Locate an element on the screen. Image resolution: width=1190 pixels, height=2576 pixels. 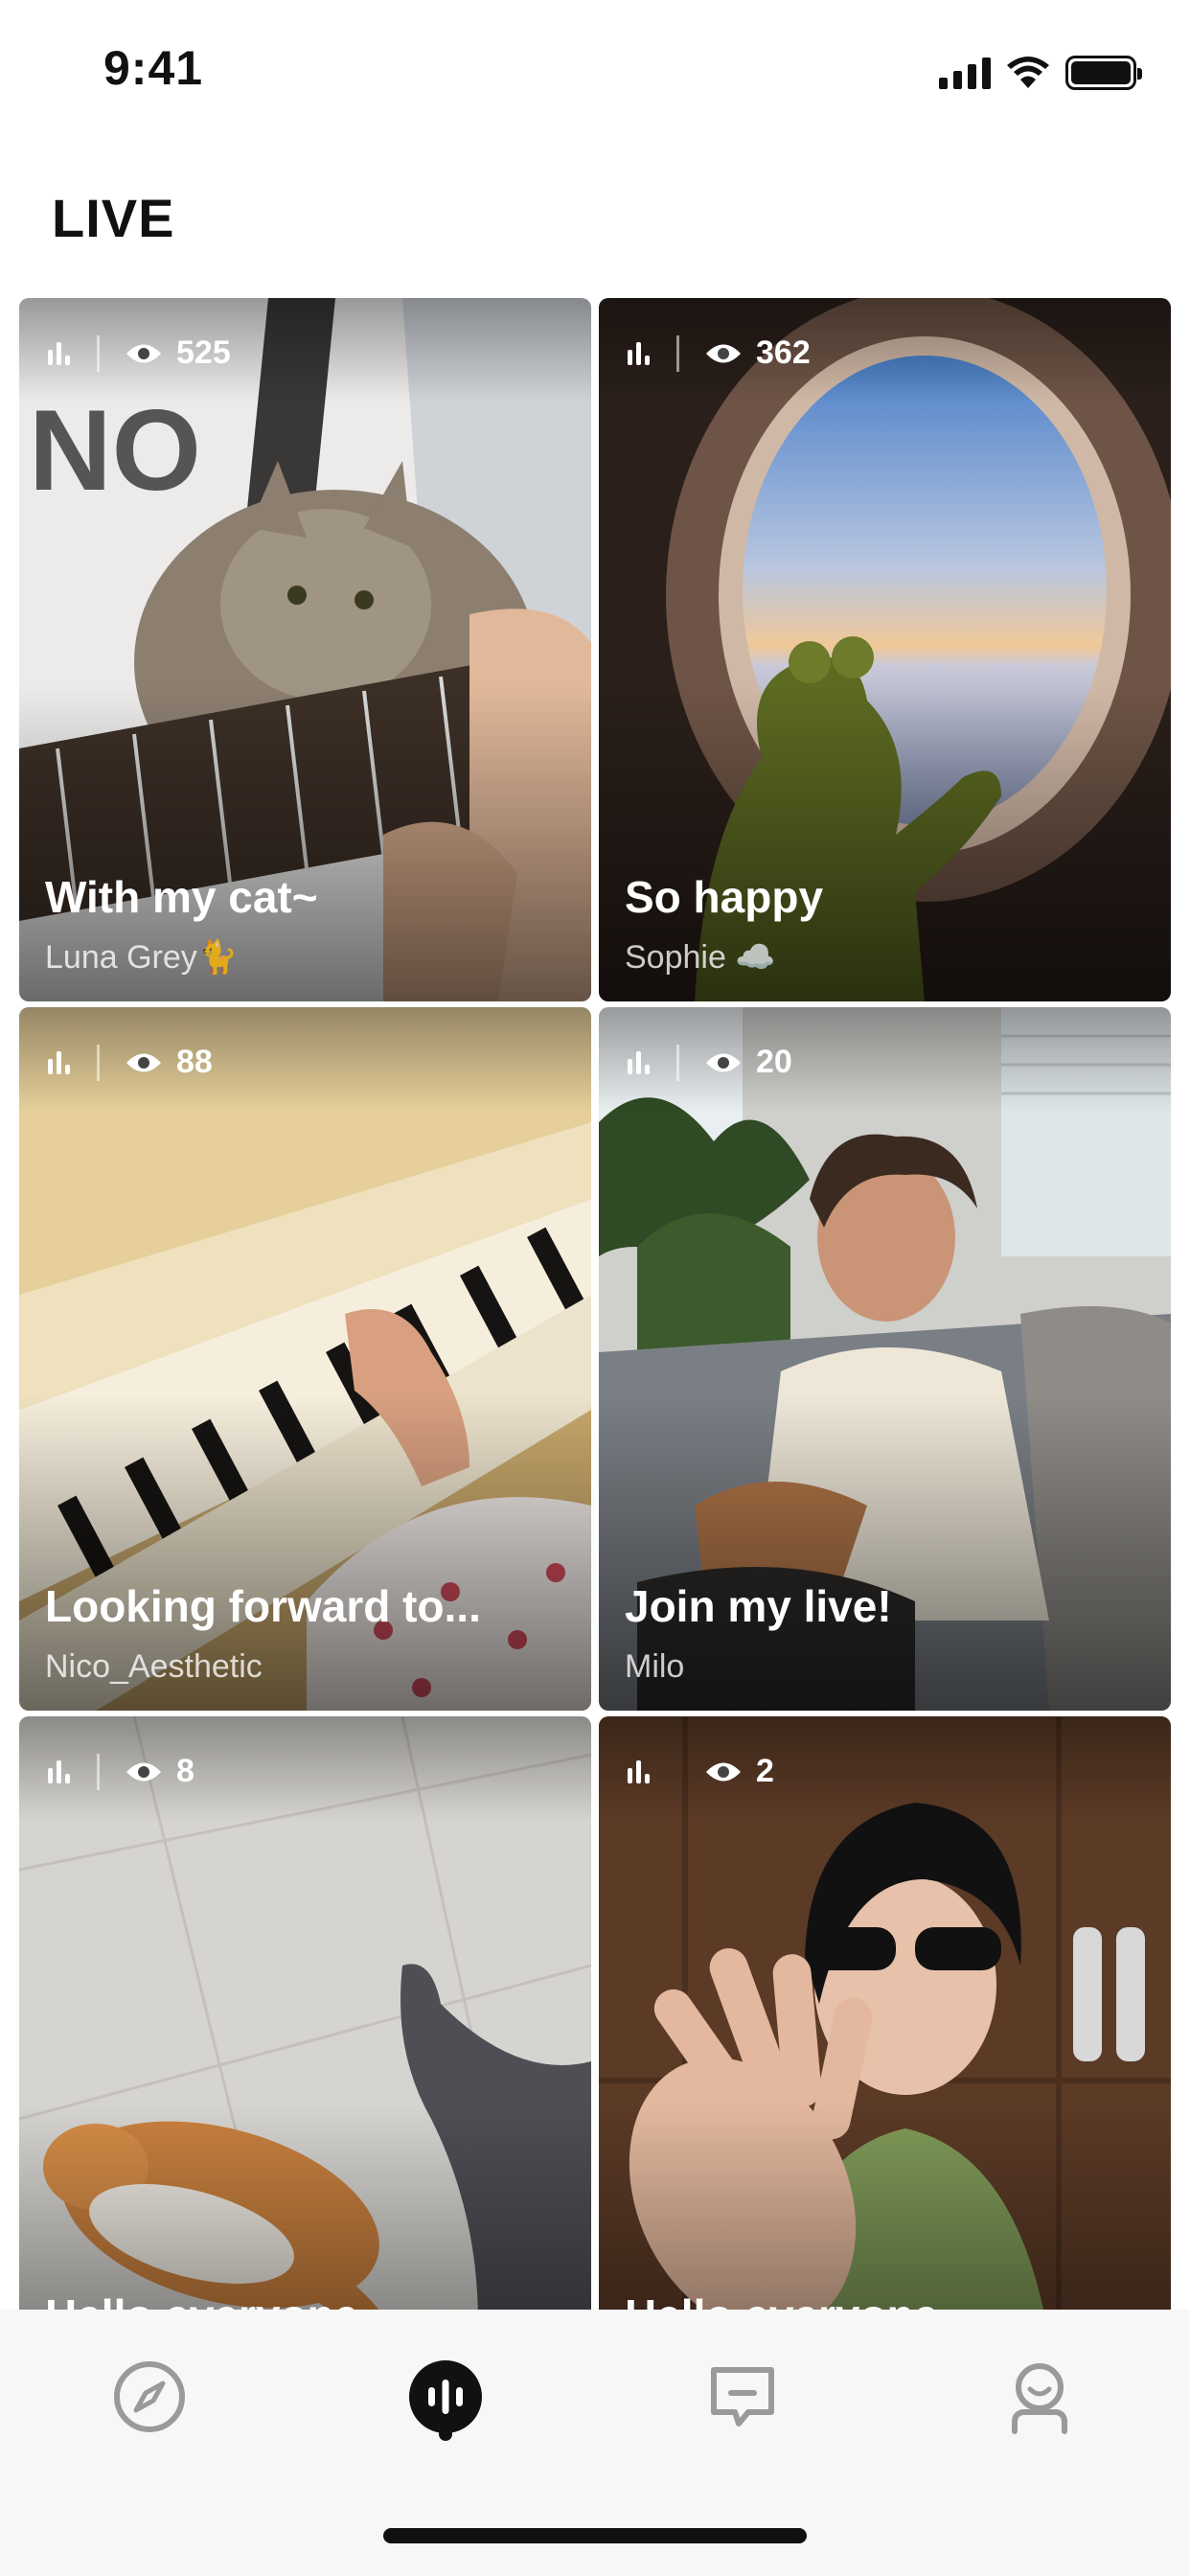
viewer-count: 362 is located at coordinates (783, 352).